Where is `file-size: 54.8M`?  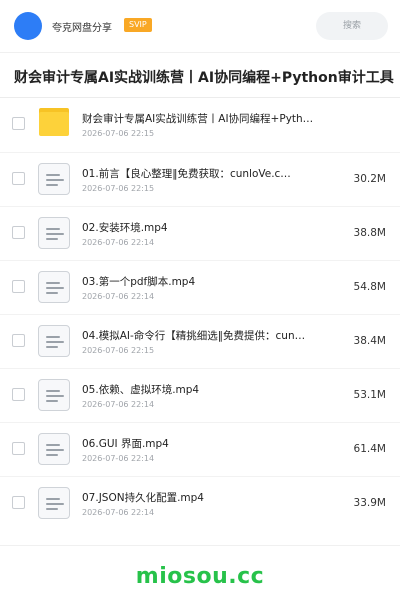 file-size: 54.8M is located at coordinates (369, 287).